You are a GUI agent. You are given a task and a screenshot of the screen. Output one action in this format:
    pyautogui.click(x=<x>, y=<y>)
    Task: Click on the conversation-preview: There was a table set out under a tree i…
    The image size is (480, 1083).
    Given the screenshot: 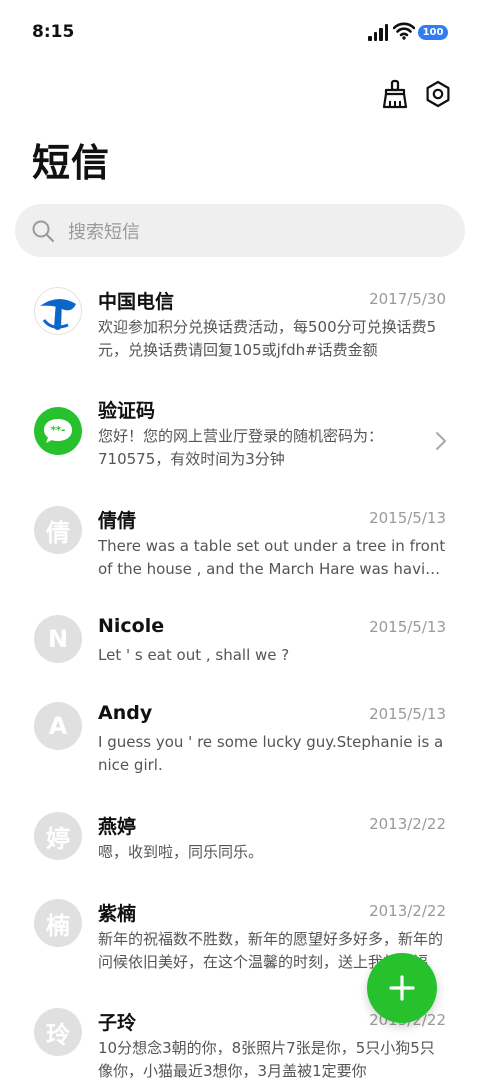 What is the action you would take?
    pyautogui.click(x=272, y=557)
    